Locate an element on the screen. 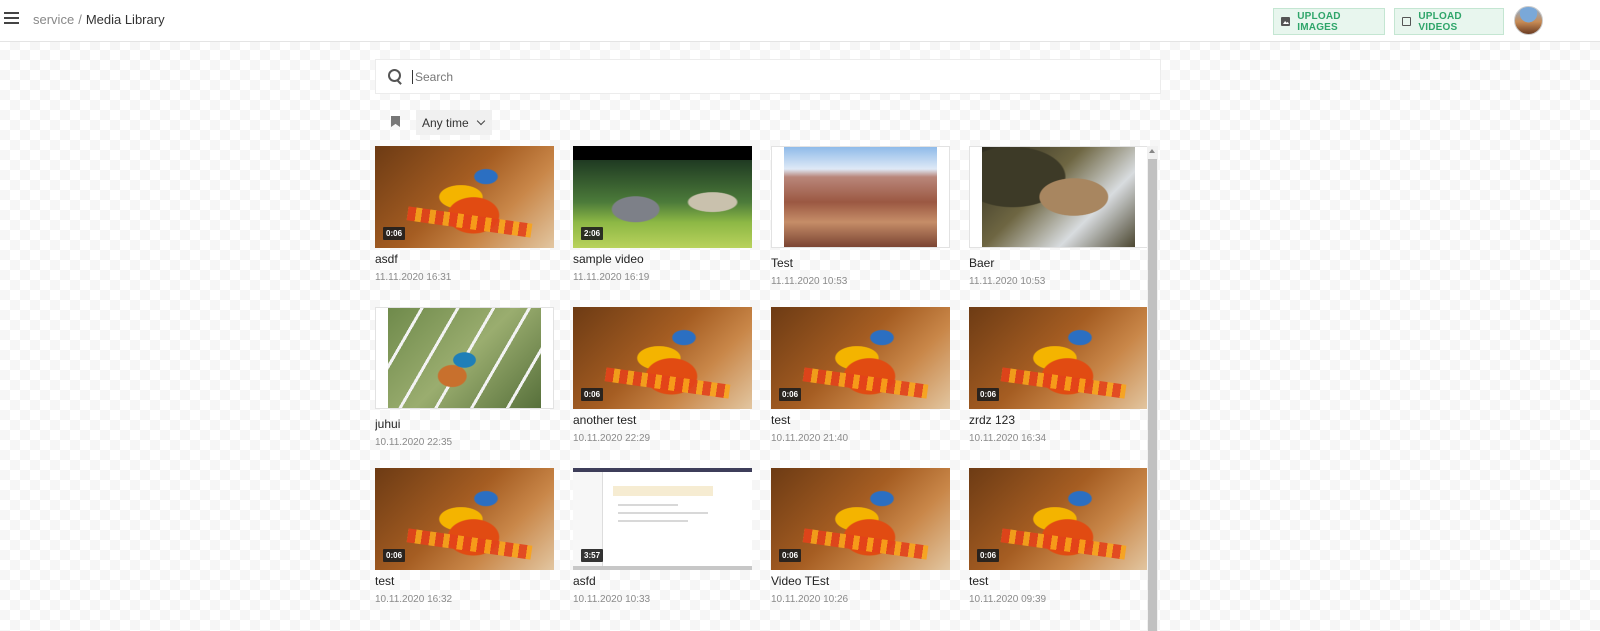  scrollbar is located at coordinates (1152, 388).